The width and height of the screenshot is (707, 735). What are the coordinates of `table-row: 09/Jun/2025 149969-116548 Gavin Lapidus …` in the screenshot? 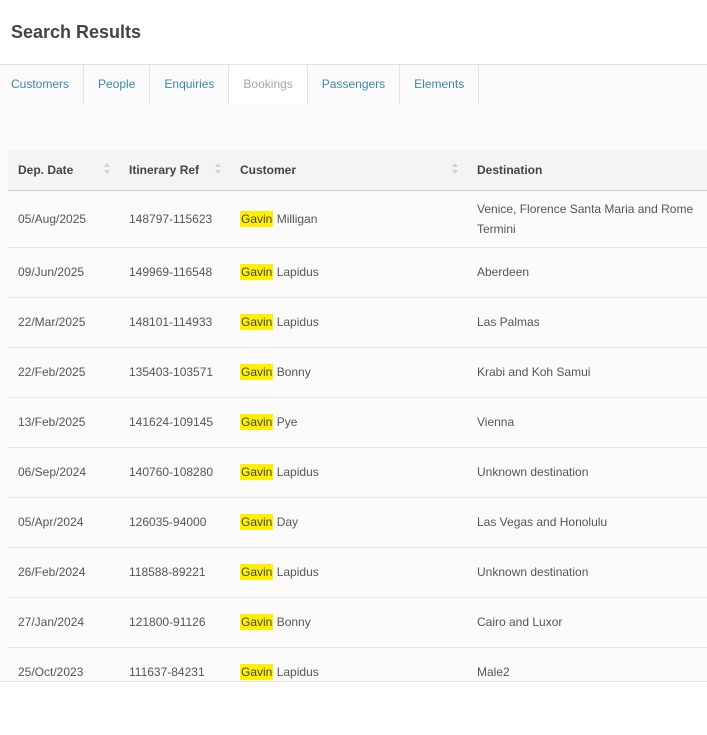 It's located at (357, 272).